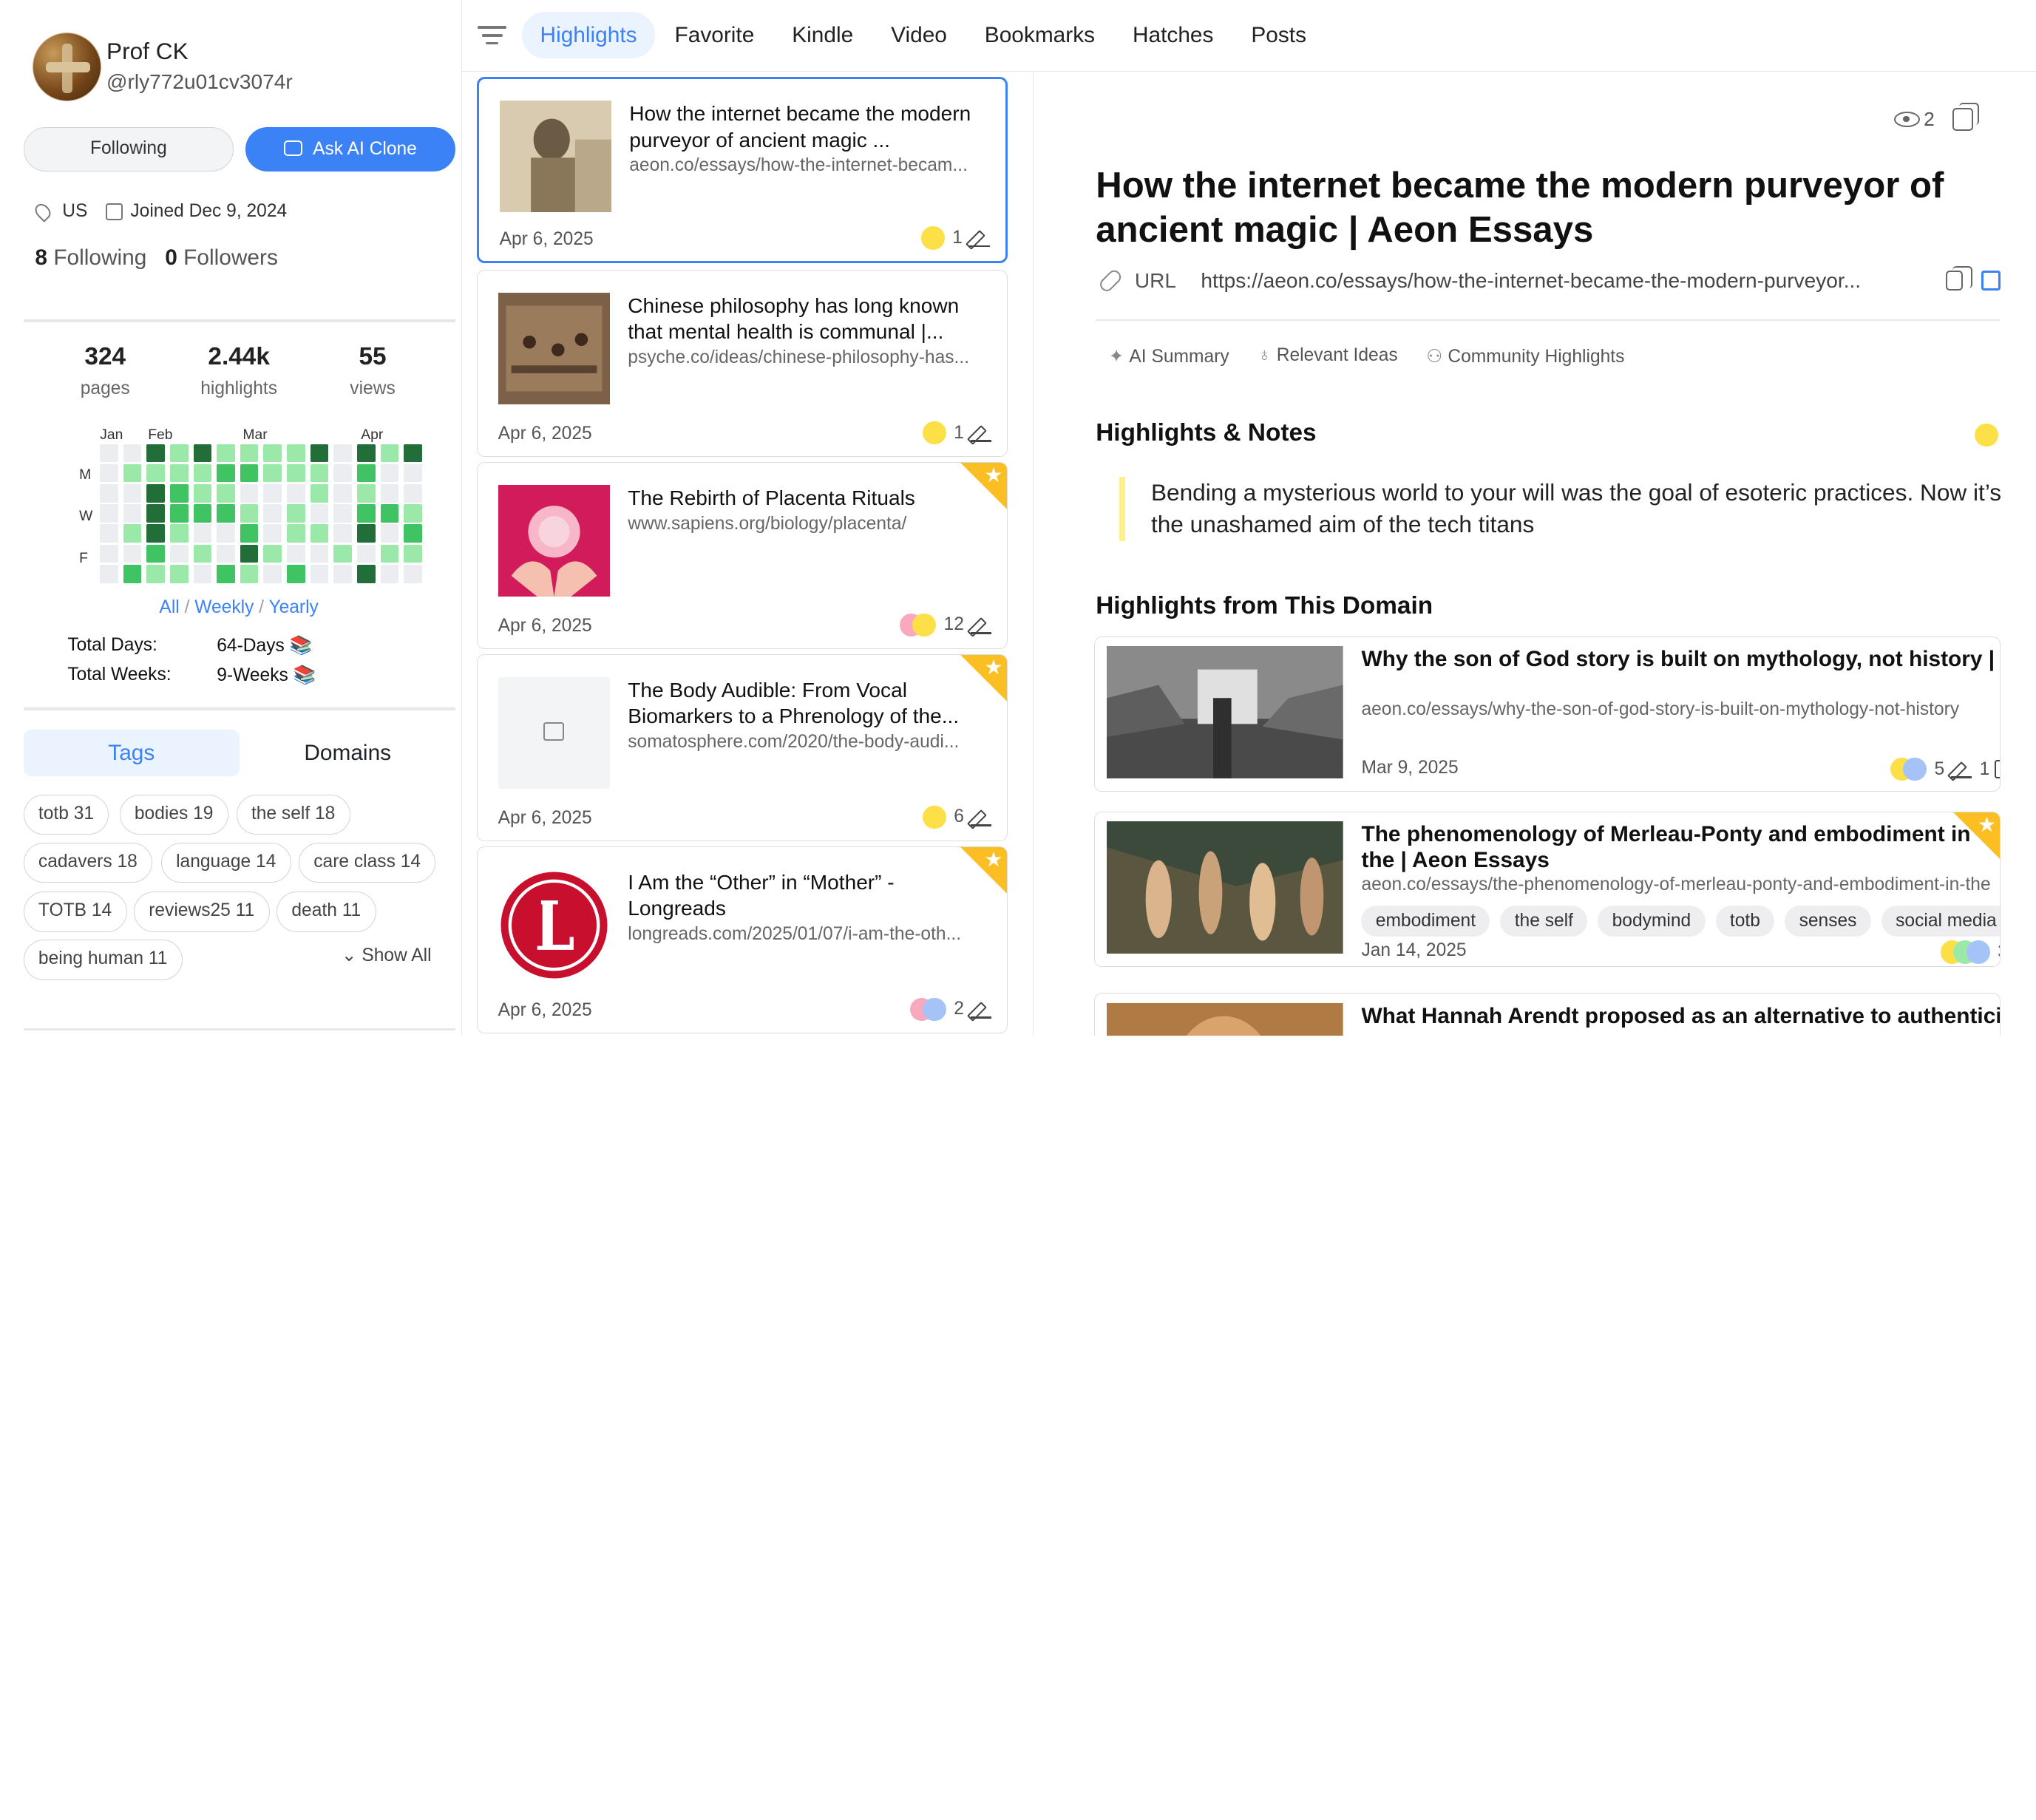 Image resolution: width=2036 pixels, height=1820 pixels. Describe the element at coordinates (589, 36) in the screenshot. I see `tab-highlights: Highlights` at that location.